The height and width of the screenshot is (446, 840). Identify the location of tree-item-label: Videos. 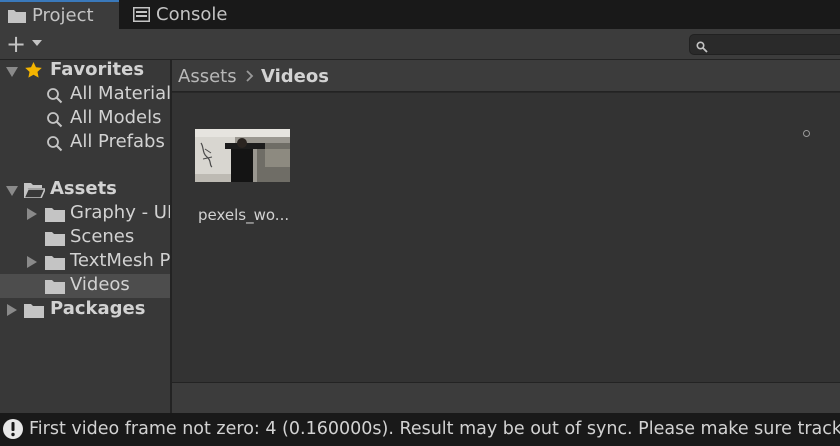
(100, 284).